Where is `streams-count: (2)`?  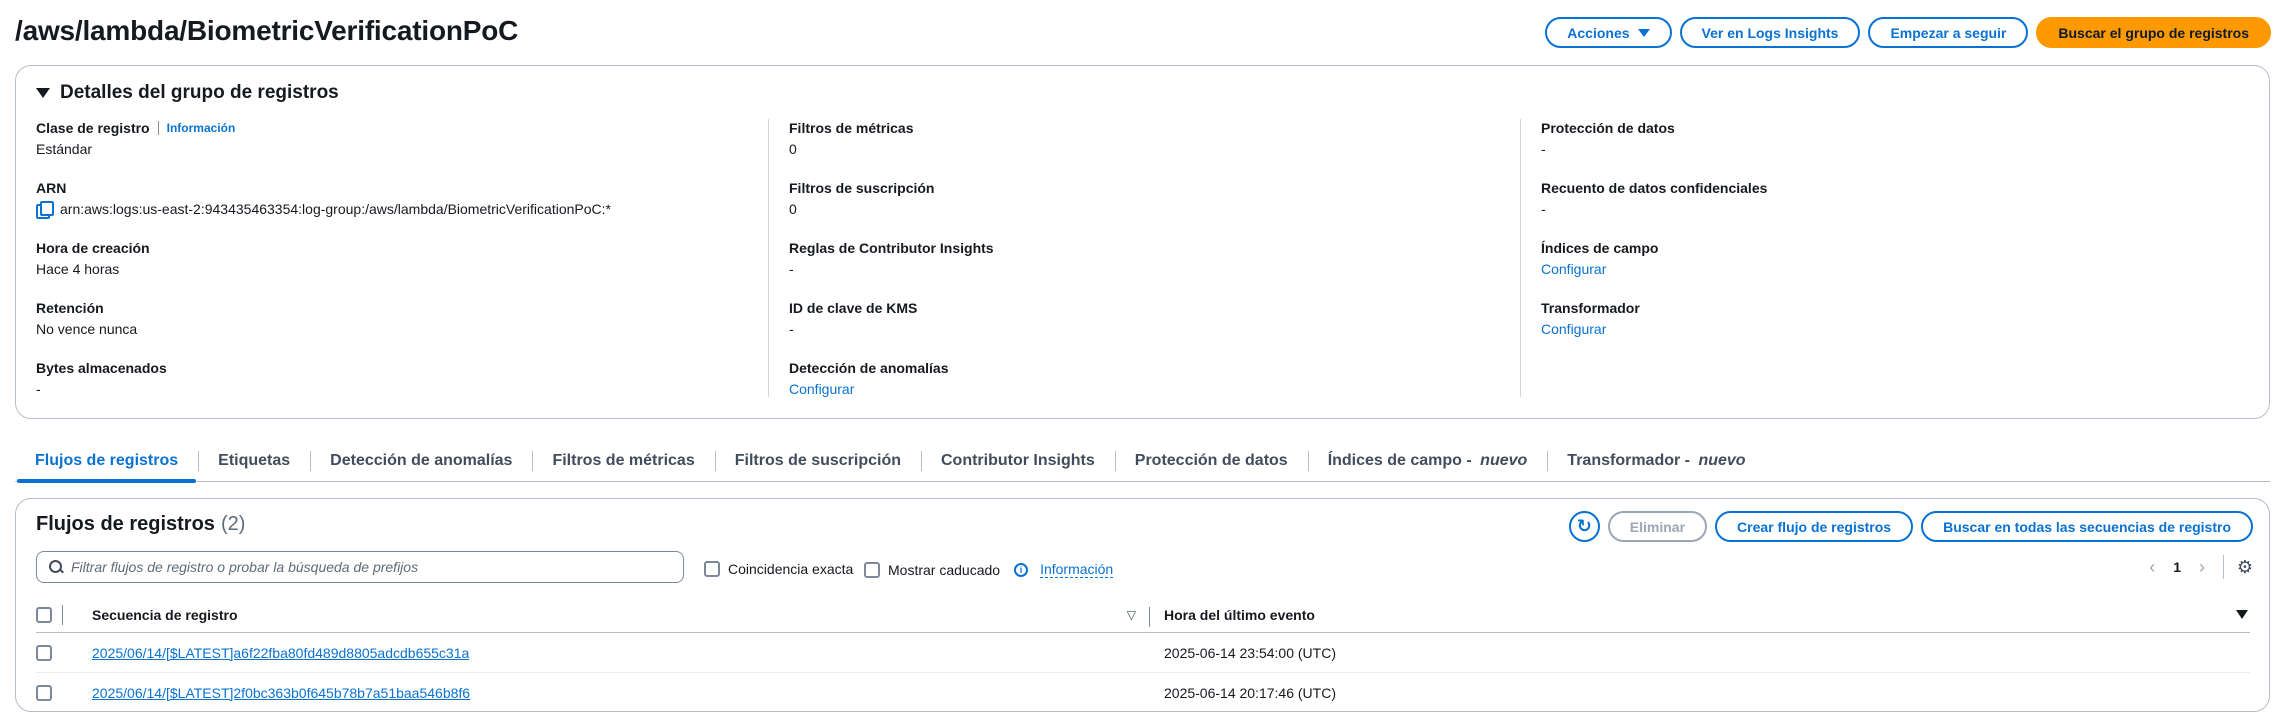 streams-count: (2) is located at coordinates (233, 524).